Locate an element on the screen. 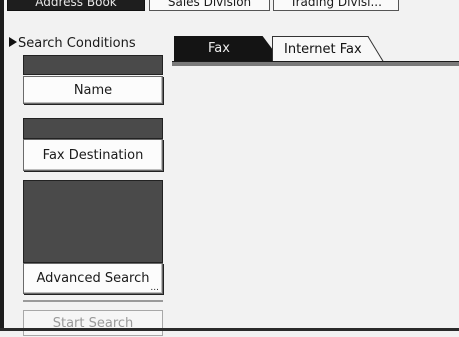 This screenshot has height=337, width=459. search-conditions-heading: Search Conditions is located at coordinates (72, 44).